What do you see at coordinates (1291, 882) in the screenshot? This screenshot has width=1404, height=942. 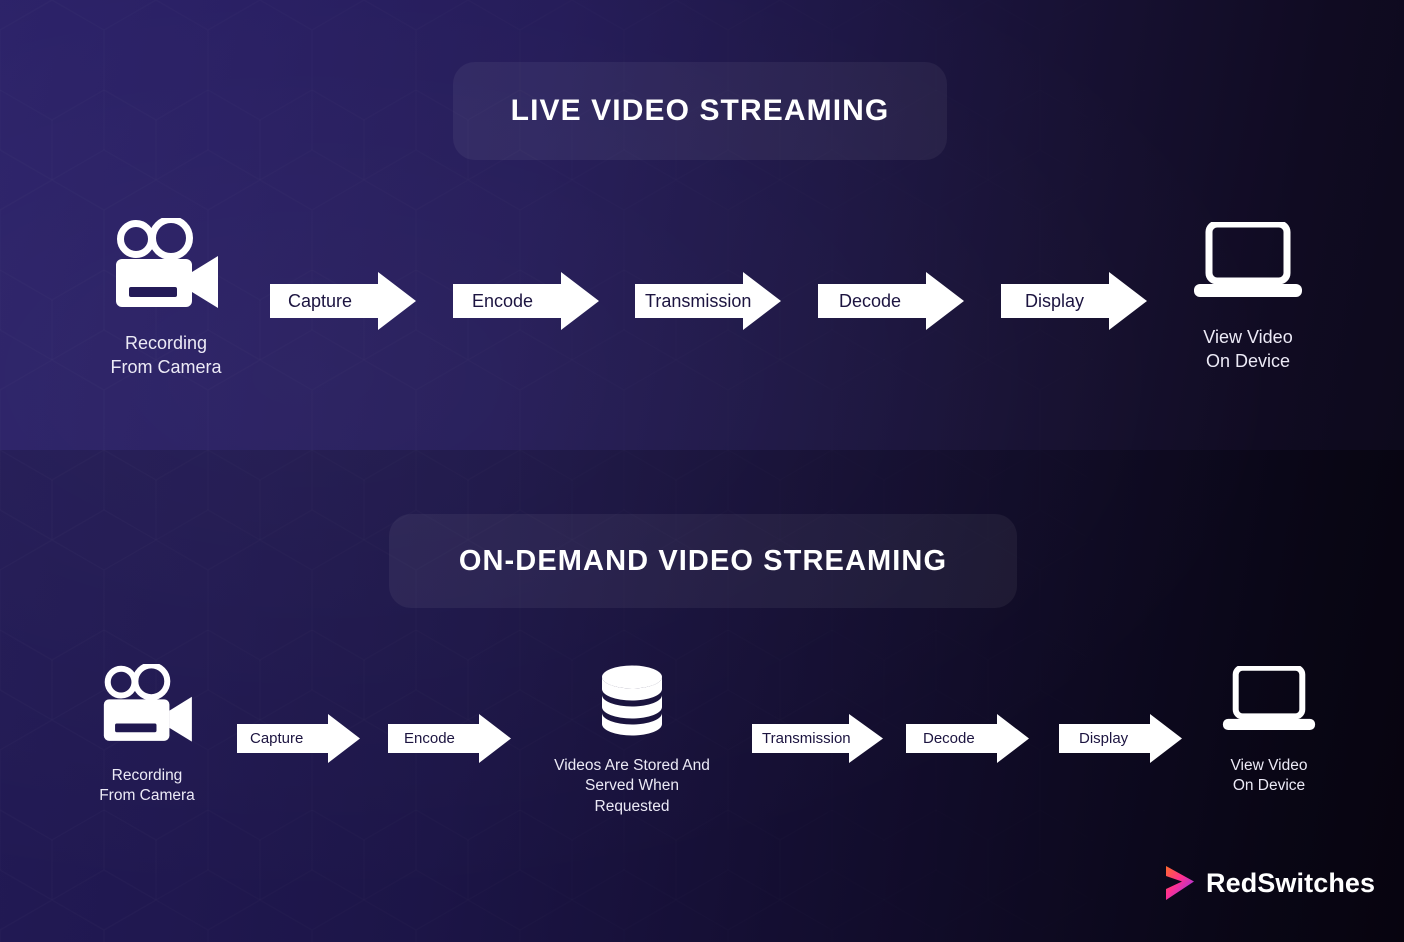 I see `redswitches-logo-text: RedSwitches` at bounding box center [1291, 882].